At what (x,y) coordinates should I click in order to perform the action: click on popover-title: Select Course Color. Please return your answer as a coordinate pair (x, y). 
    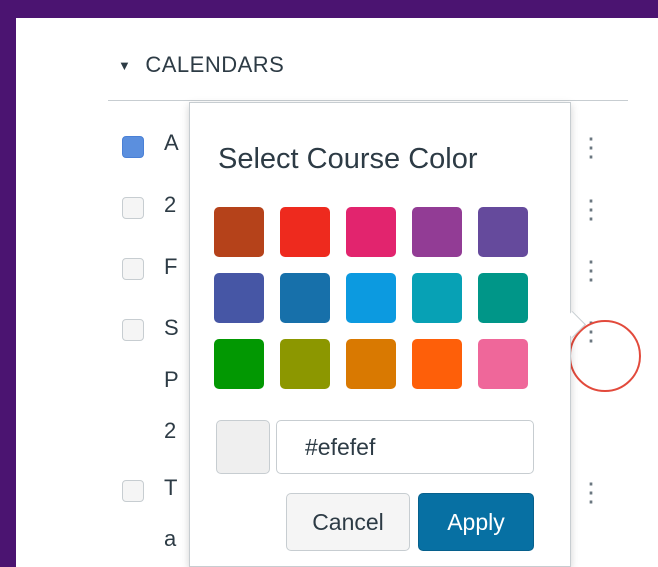
    Looking at the image, I should click on (348, 159).